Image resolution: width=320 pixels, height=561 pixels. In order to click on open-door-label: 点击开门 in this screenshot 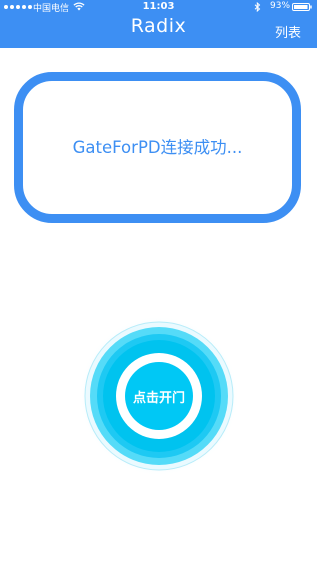, I will do `click(158, 398)`.